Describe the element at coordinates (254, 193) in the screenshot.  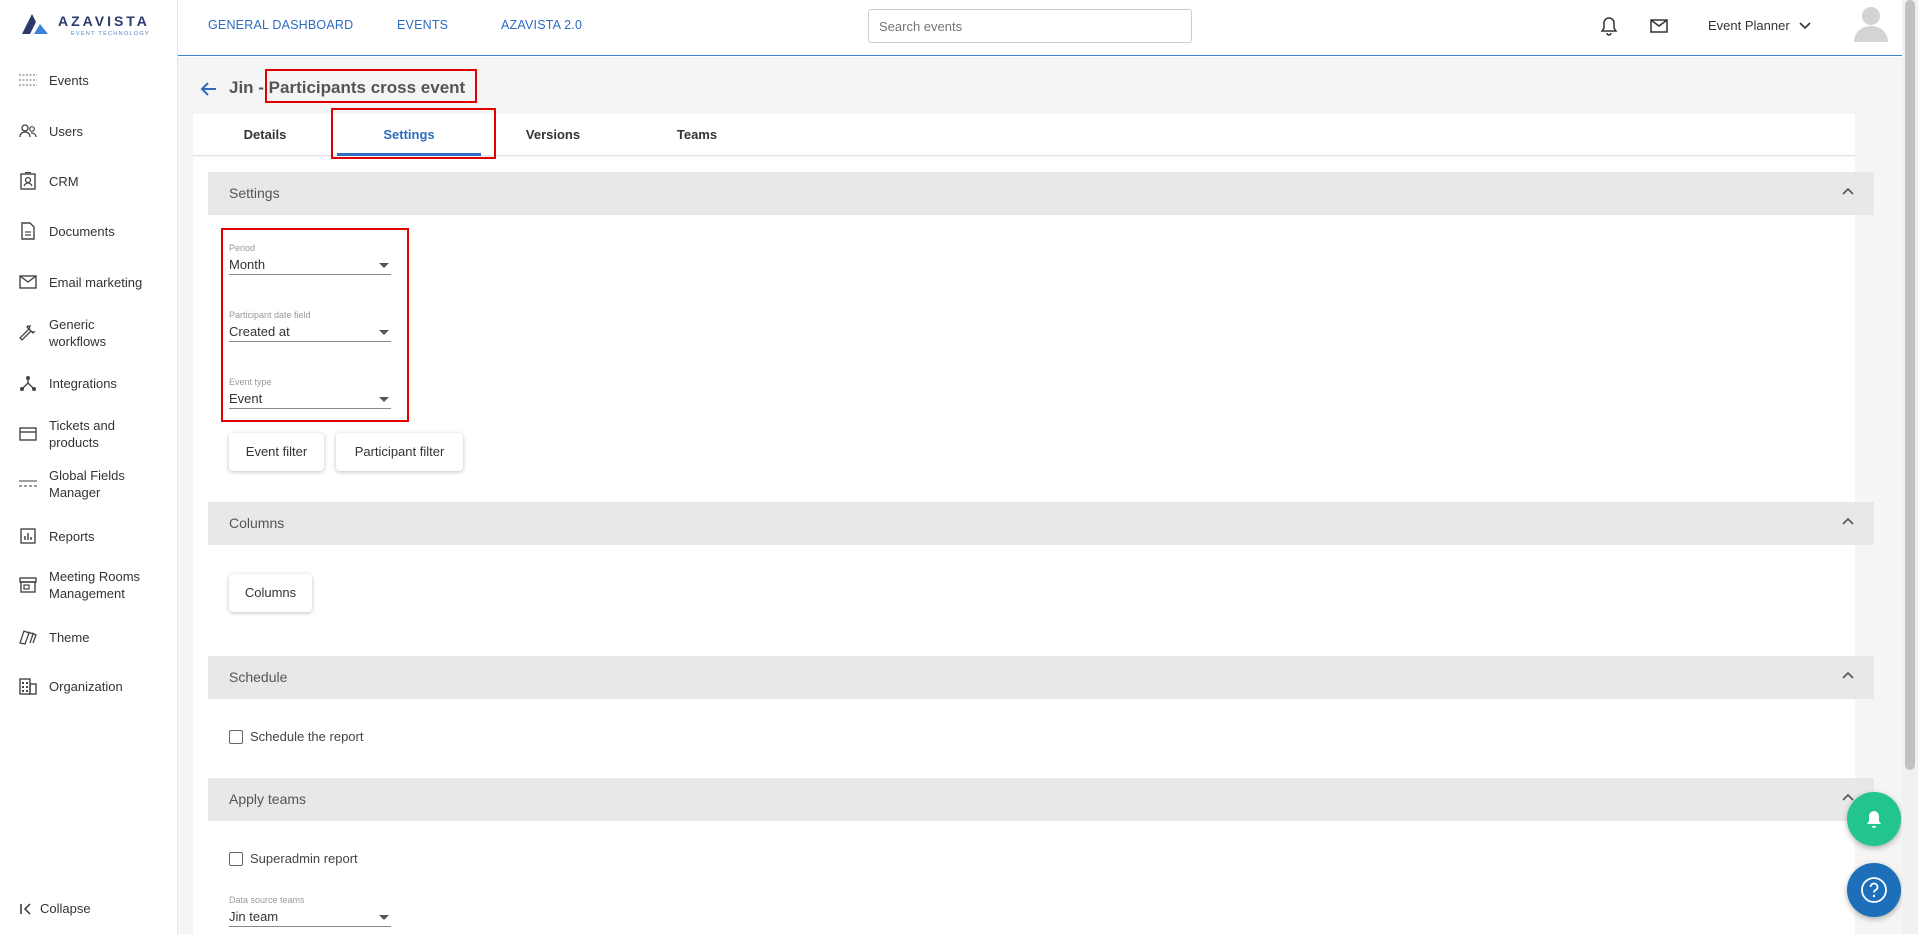
I see `section-title: Settings` at that location.